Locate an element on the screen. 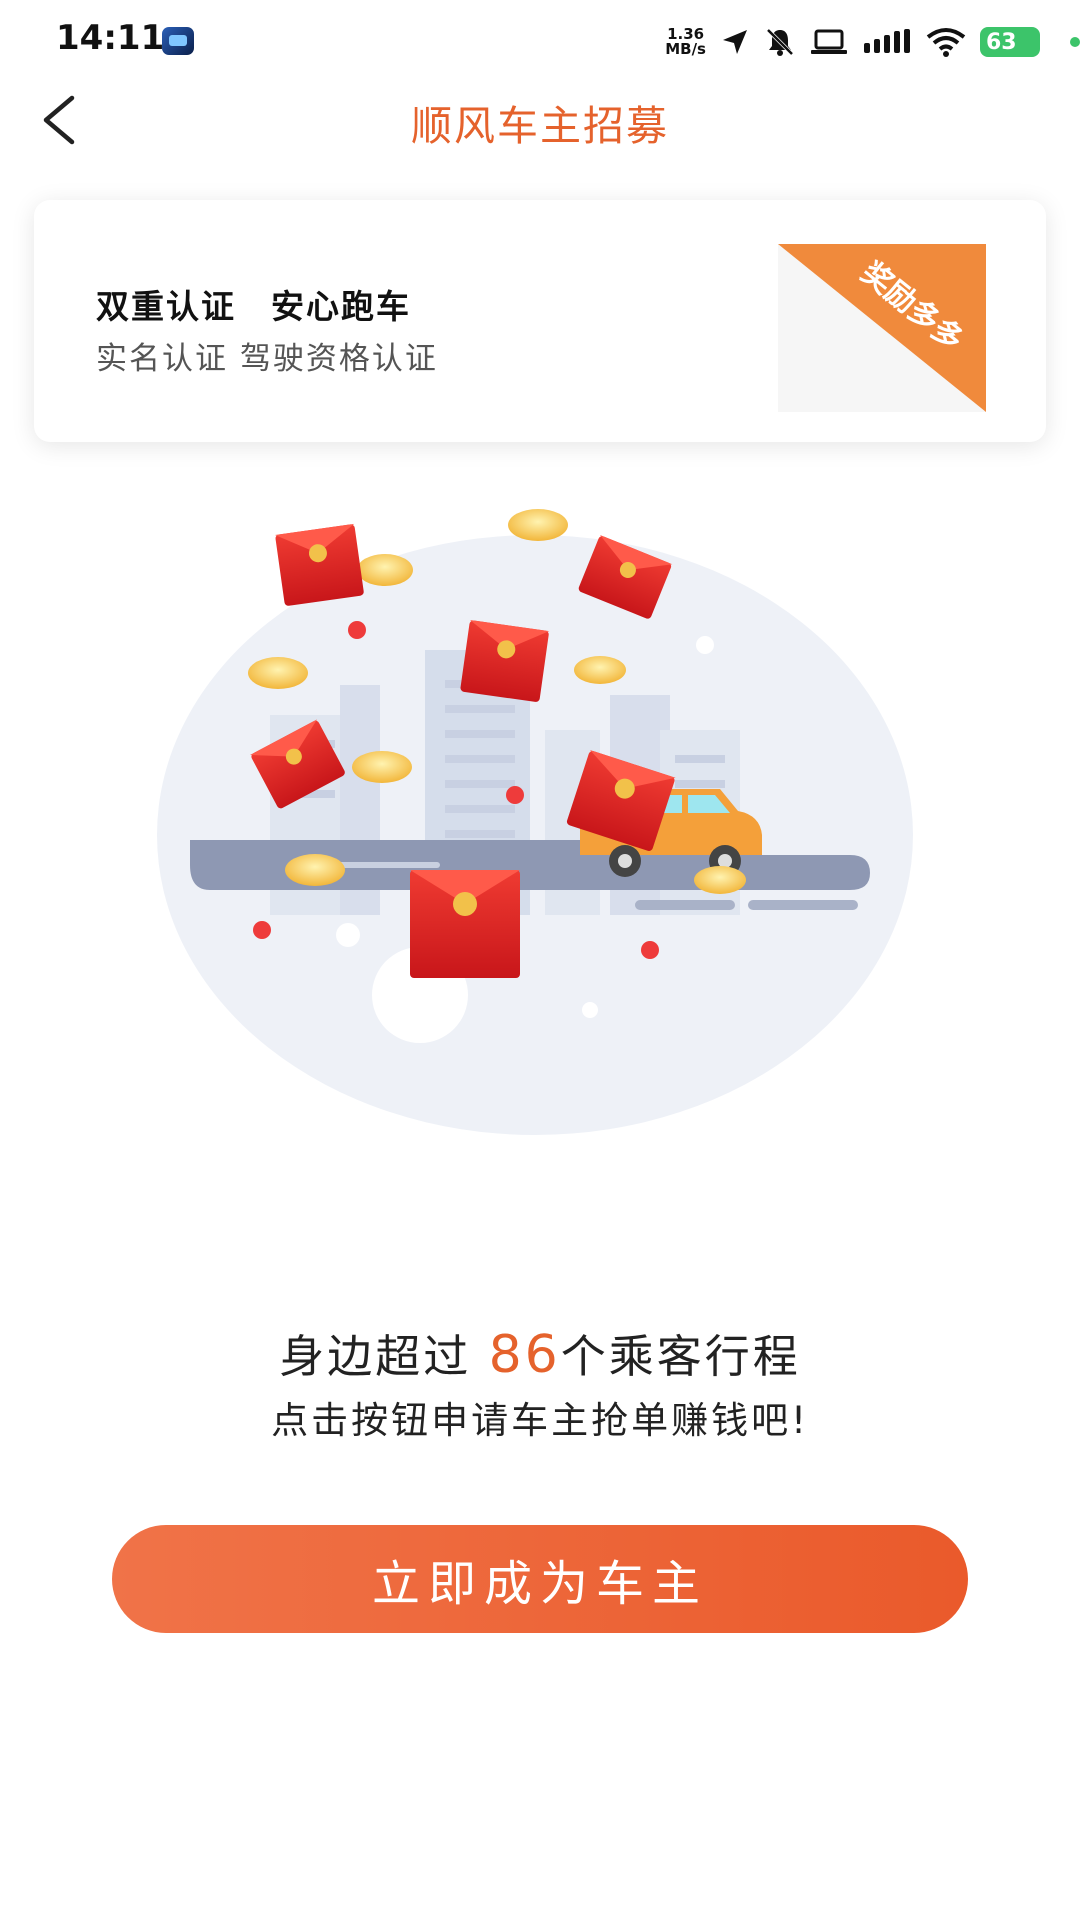  app-notification-icon is located at coordinates (178, 41).